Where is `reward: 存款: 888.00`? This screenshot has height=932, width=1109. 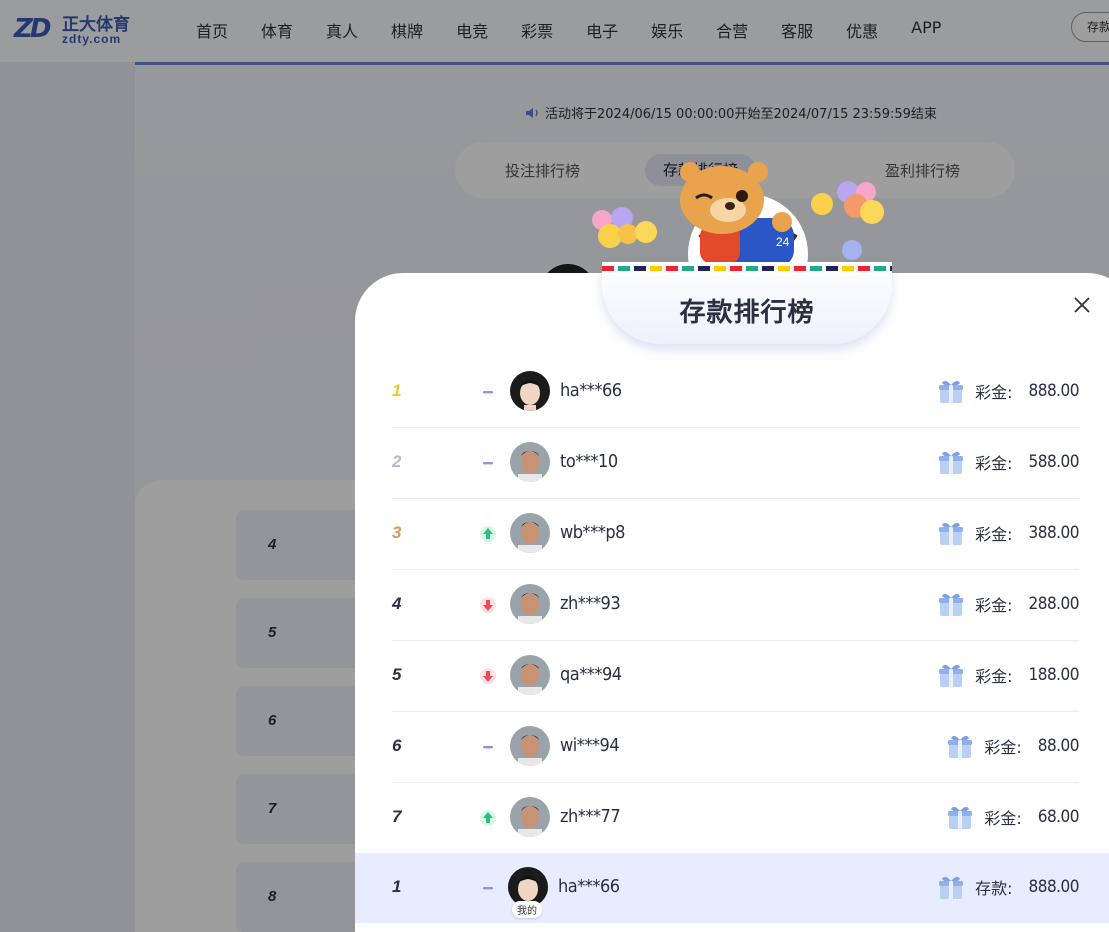
reward: 存款: 888.00 is located at coordinates (1008, 887).